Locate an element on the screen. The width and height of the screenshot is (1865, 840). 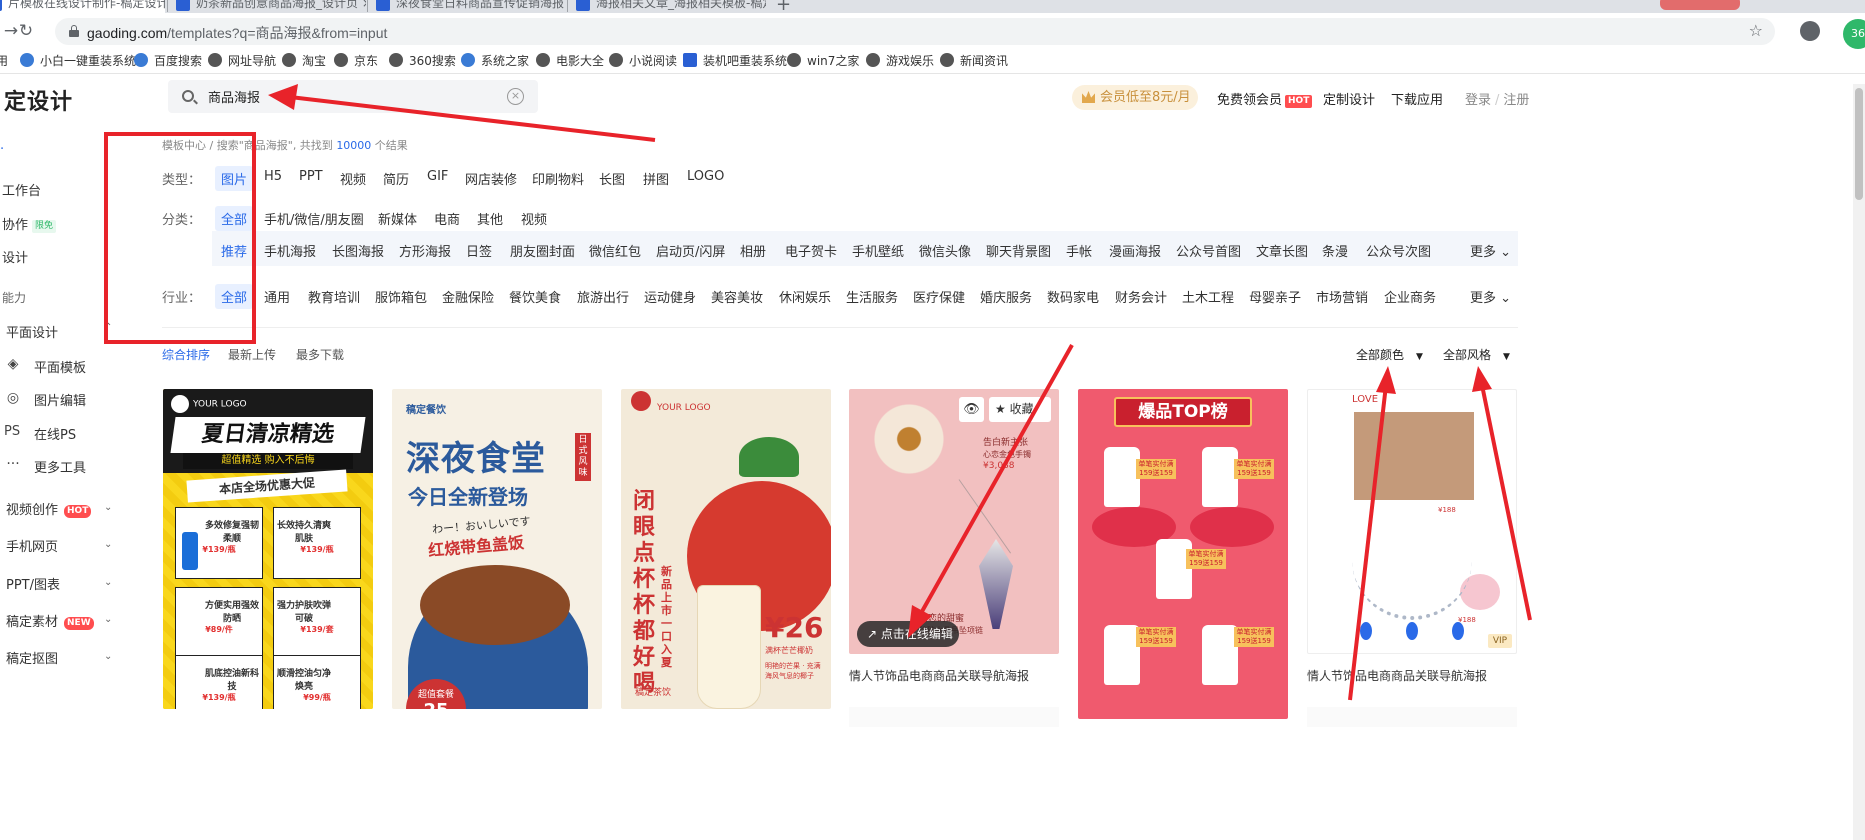
free-vip-link: 免费领会员 HOT is located at coordinates (1265, 98).